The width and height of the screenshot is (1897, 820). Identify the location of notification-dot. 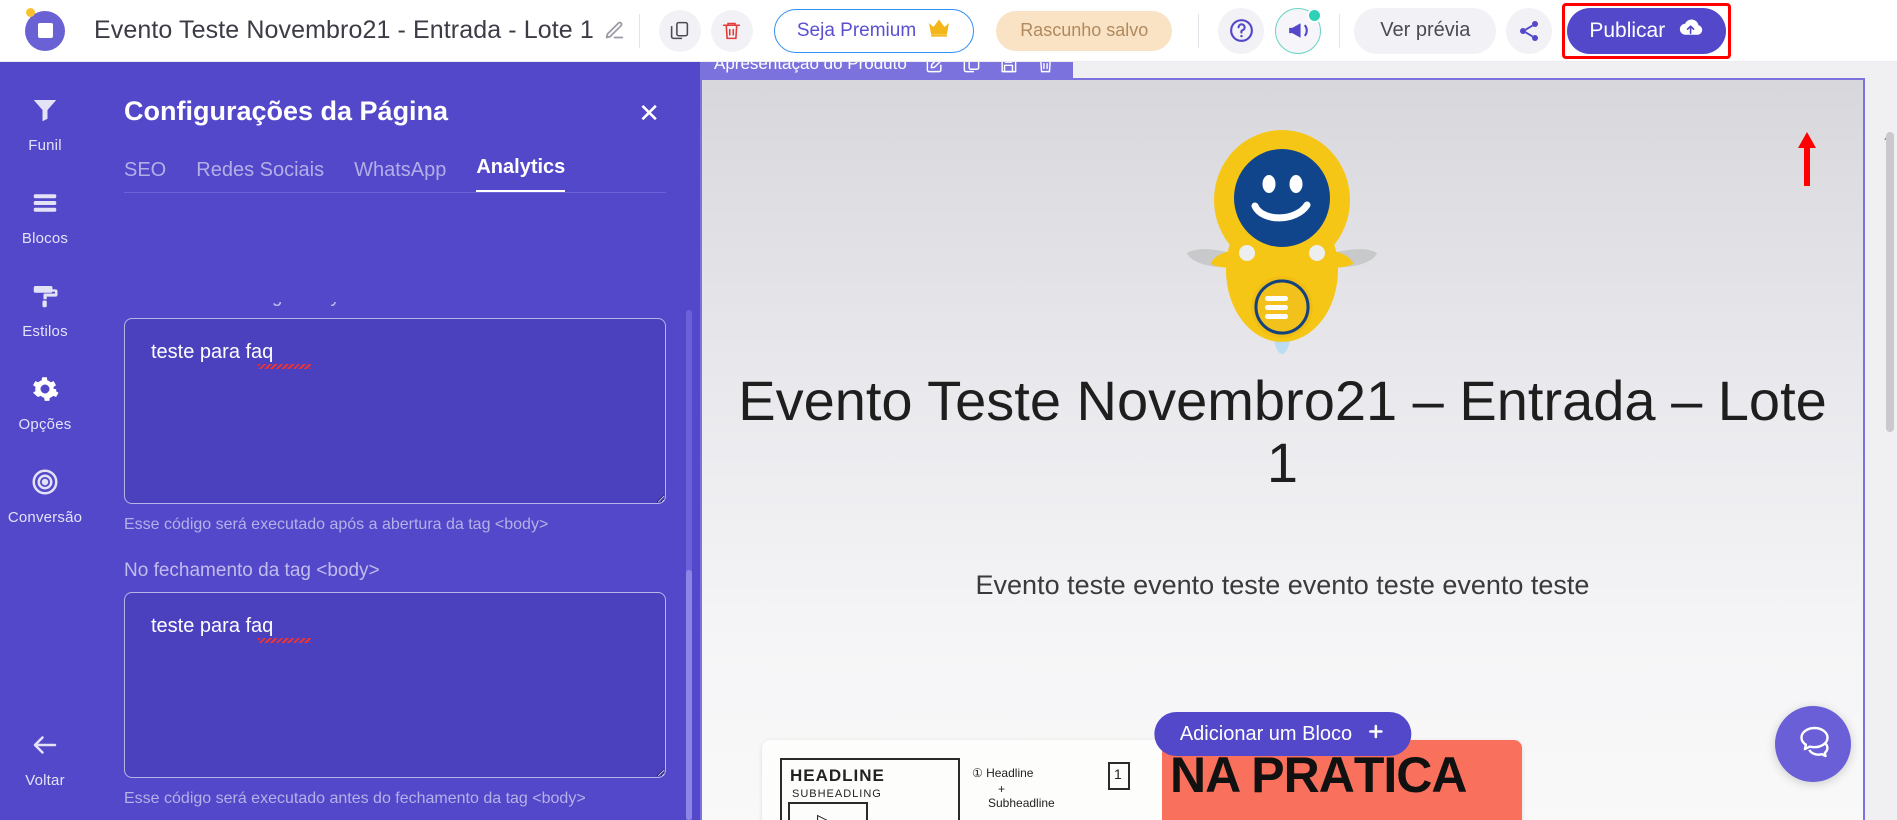
(1315, 15).